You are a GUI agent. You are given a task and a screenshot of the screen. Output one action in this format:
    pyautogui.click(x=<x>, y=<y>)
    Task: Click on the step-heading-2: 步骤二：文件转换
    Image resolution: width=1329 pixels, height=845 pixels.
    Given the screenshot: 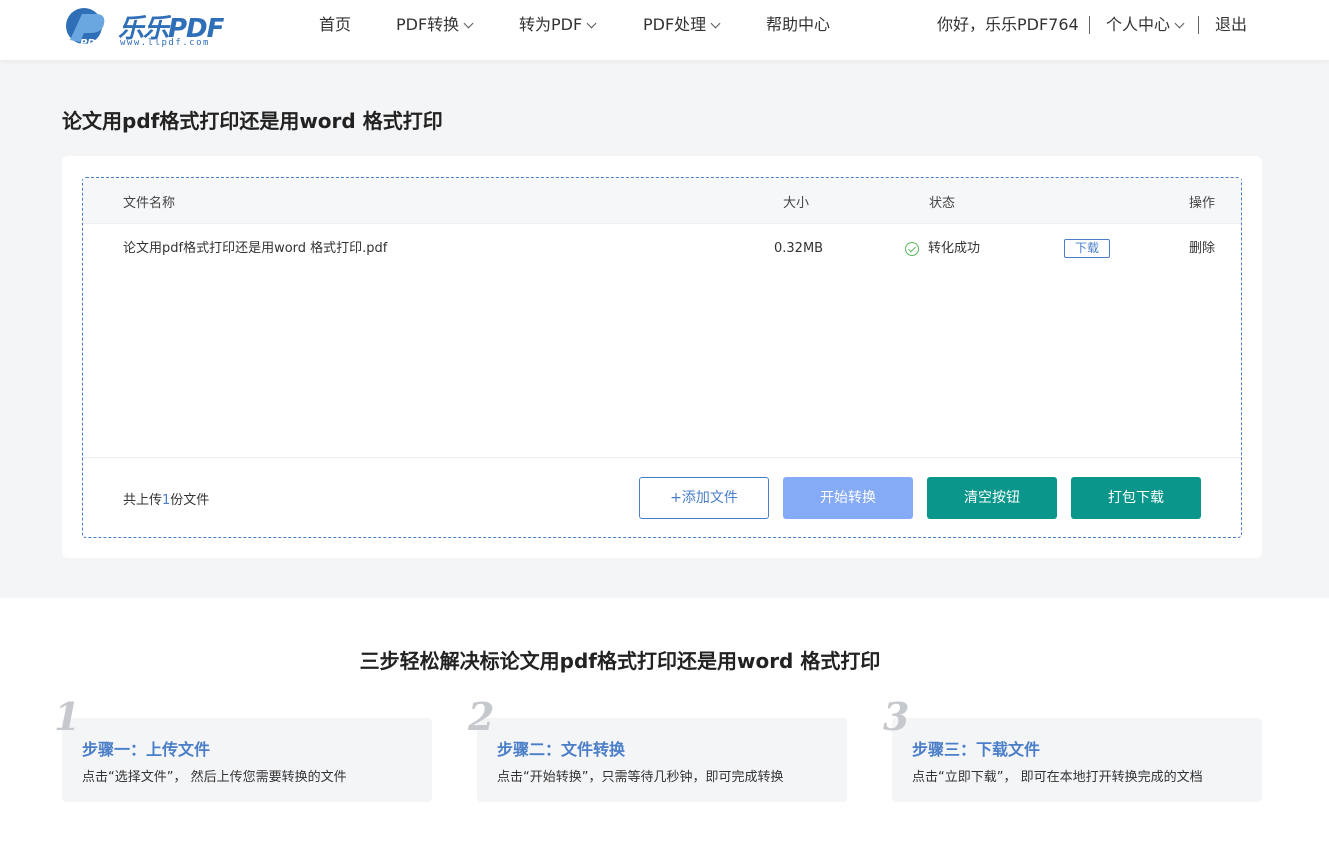 What is the action you would take?
    pyautogui.click(x=561, y=749)
    